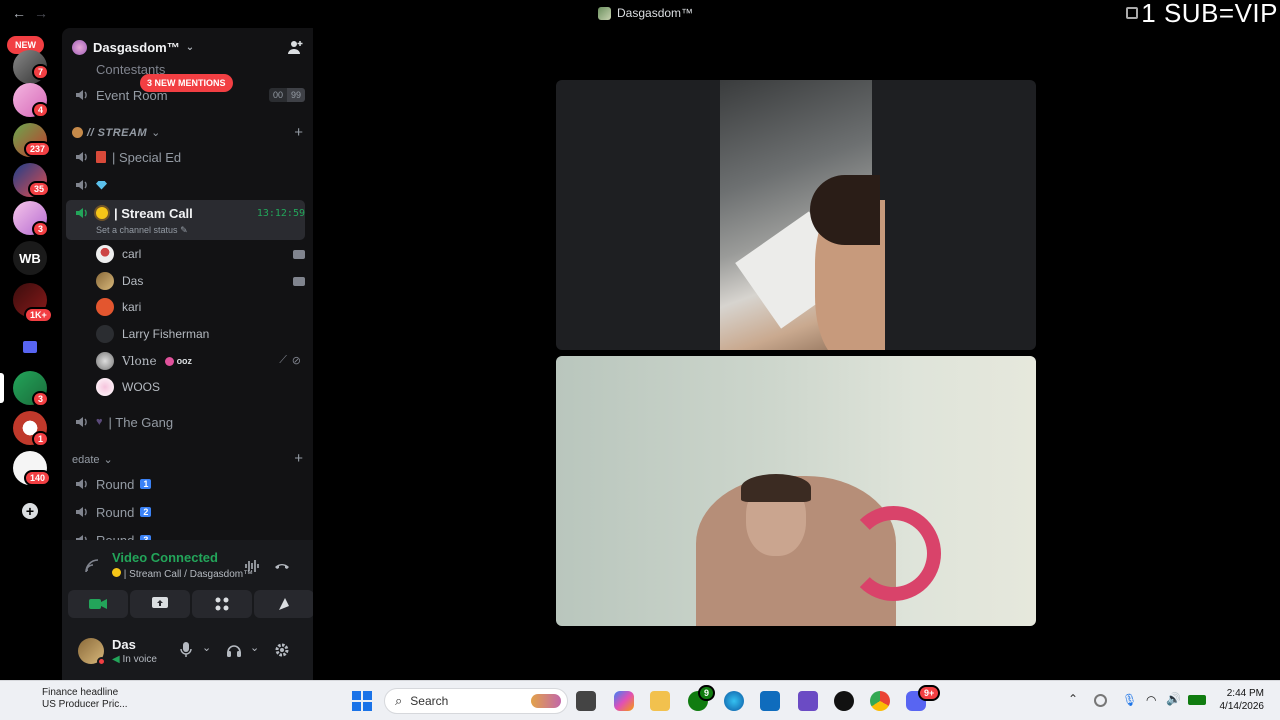  I want to click on invite-people-icon, so click(295, 47).